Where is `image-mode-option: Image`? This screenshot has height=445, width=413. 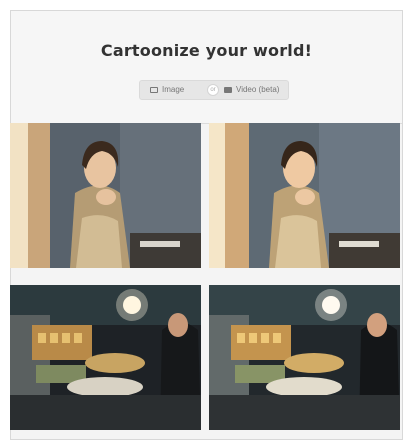
image-mode-option: Image is located at coordinates (167, 90).